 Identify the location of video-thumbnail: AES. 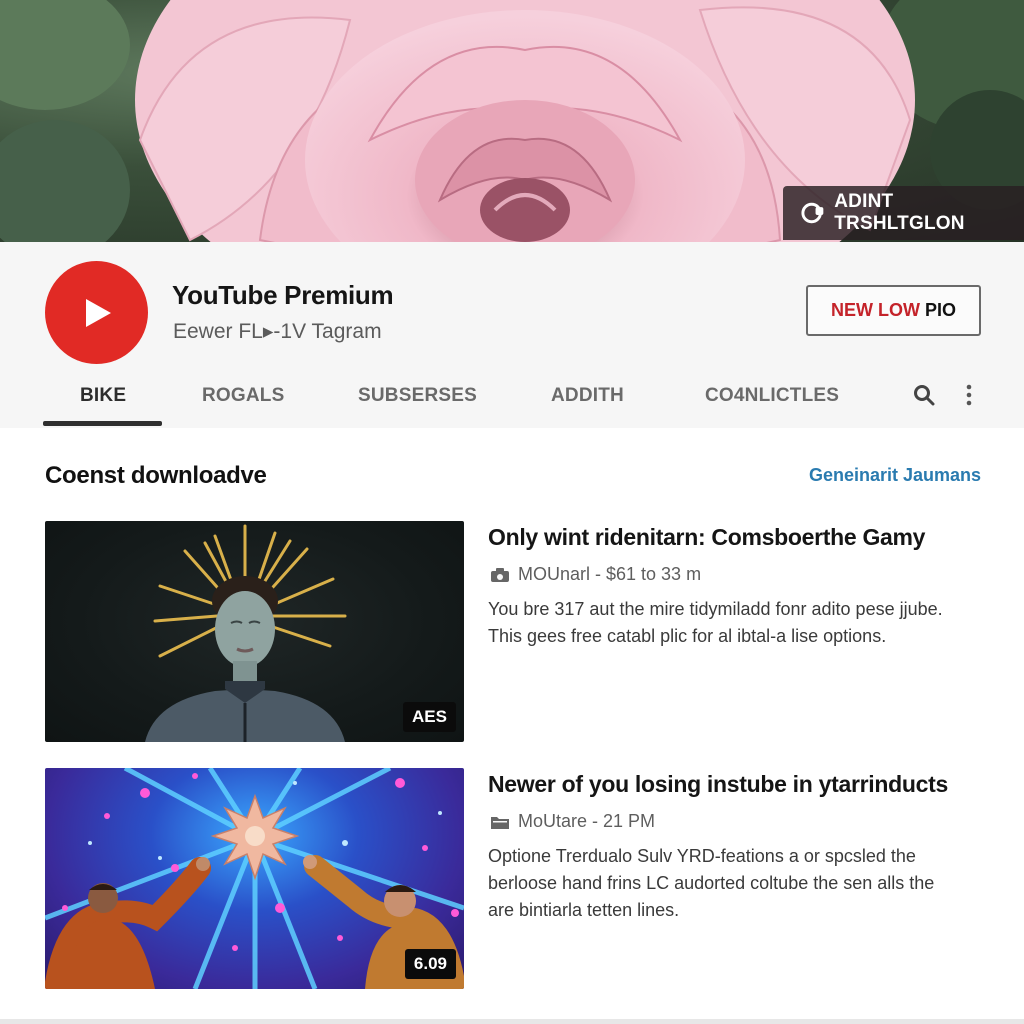
(254, 631).